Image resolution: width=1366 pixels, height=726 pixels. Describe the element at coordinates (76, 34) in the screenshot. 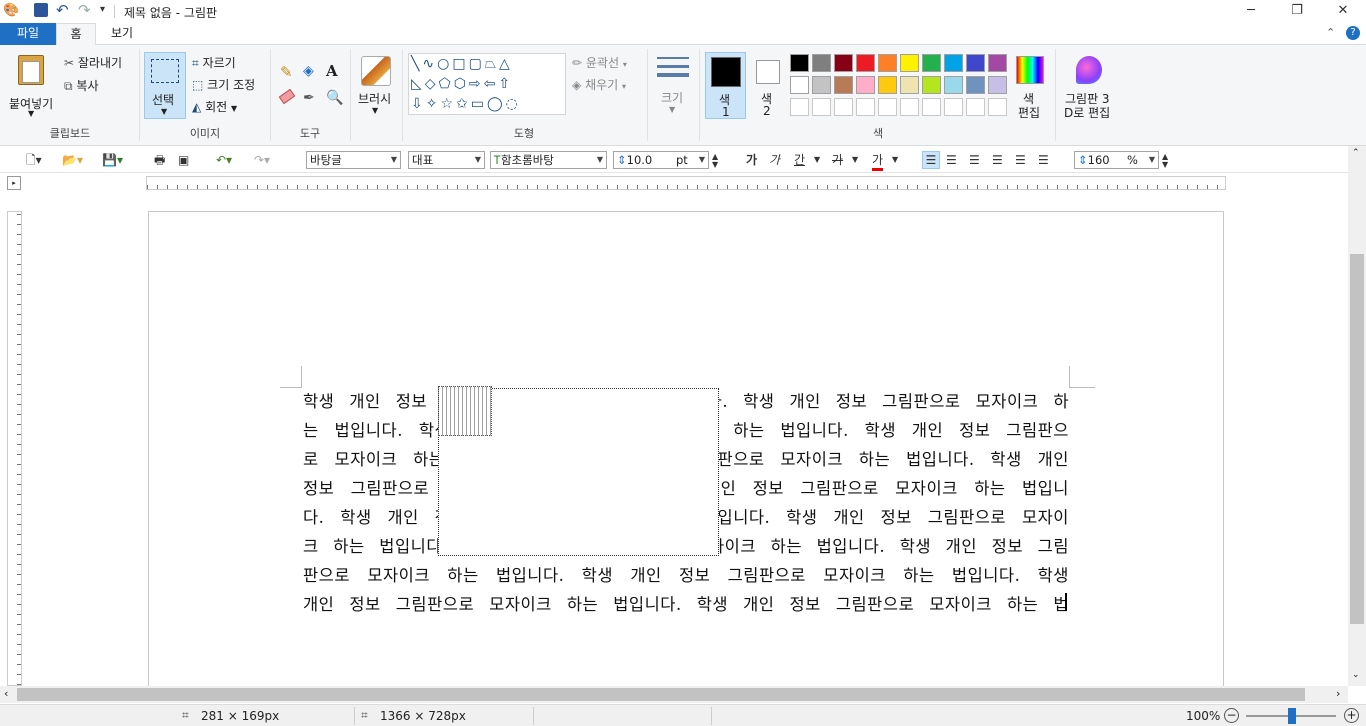

I see `tab-home: 홈` at that location.